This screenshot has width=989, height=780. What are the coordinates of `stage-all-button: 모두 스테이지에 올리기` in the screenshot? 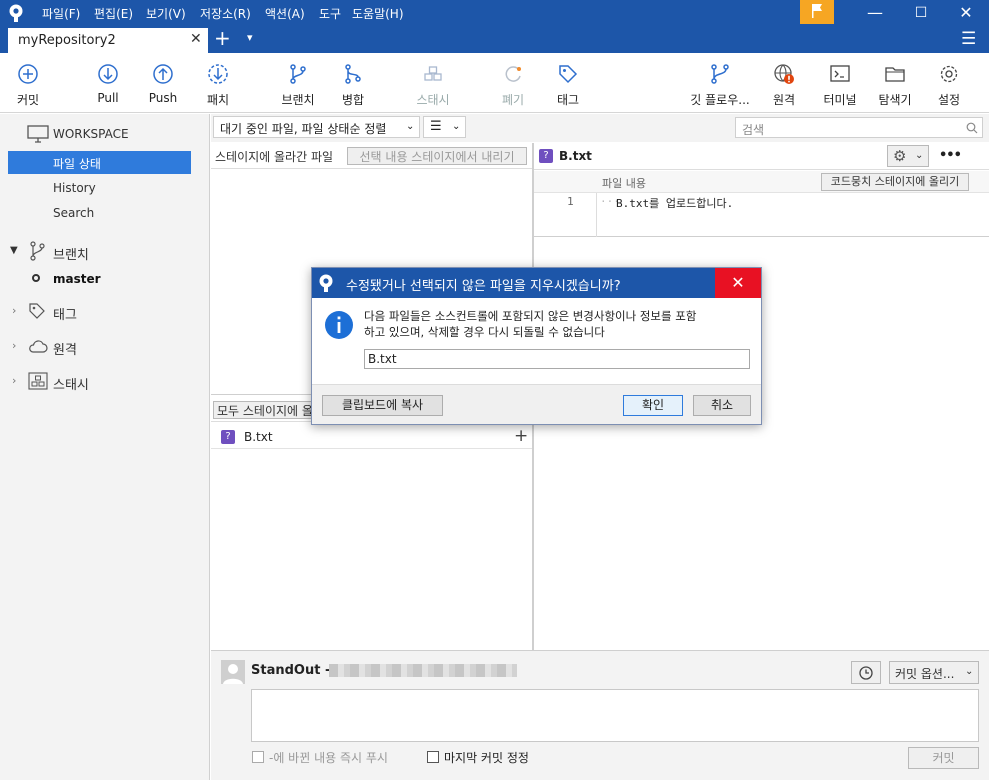 It's located at (268, 410).